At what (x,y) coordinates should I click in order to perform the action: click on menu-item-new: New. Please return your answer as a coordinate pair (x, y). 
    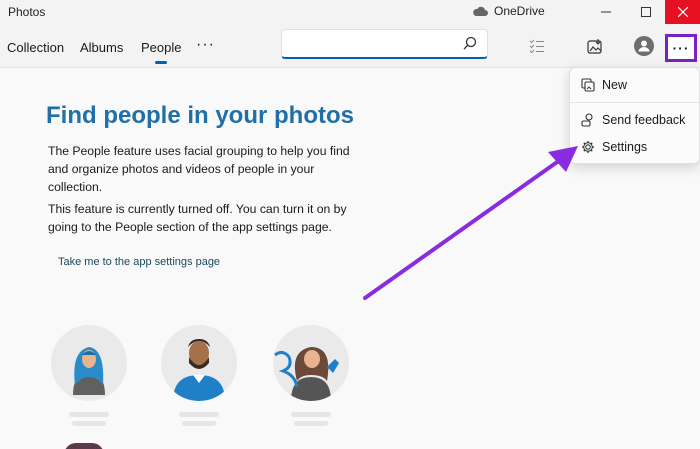
    Looking at the image, I should click on (635, 85).